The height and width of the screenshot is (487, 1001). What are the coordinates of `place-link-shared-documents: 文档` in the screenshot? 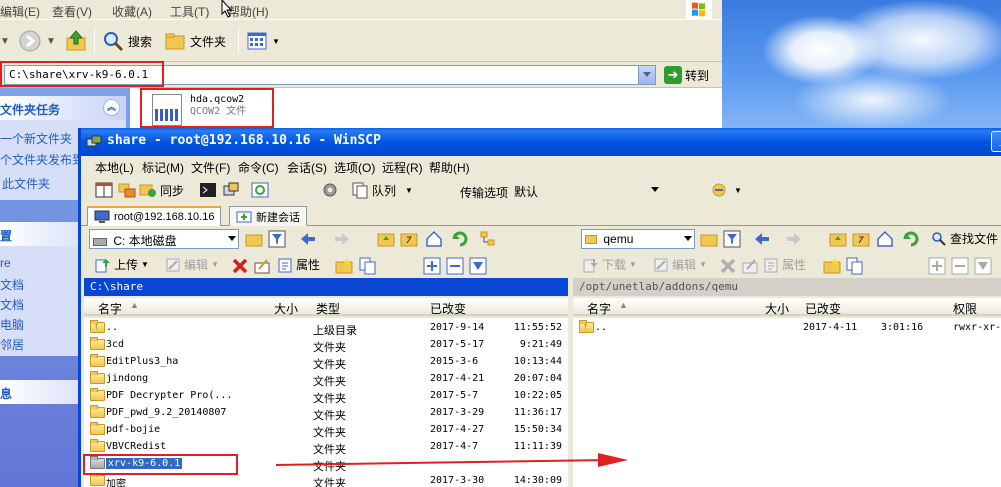 It's located at (12, 304).